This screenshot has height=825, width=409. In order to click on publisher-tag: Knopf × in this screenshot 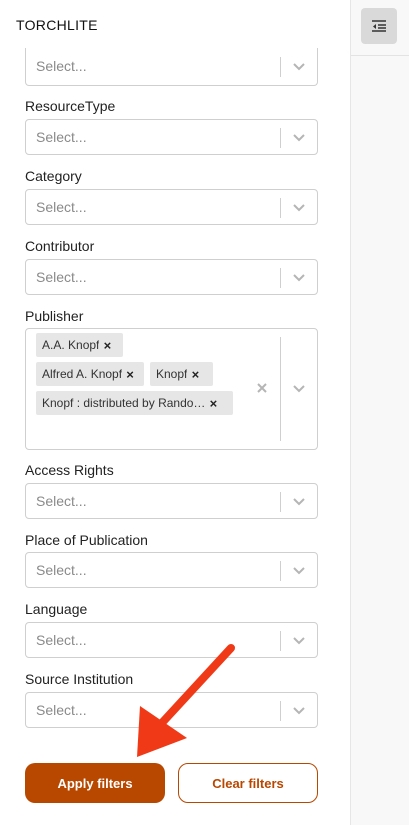, I will do `click(181, 374)`.